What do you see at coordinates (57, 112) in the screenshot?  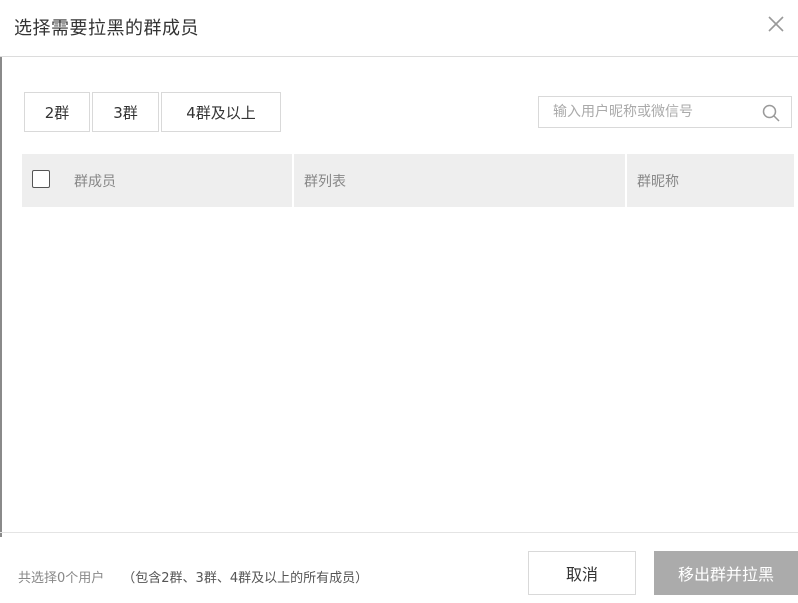 I see `filter-2-groups-button: 2群` at bounding box center [57, 112].